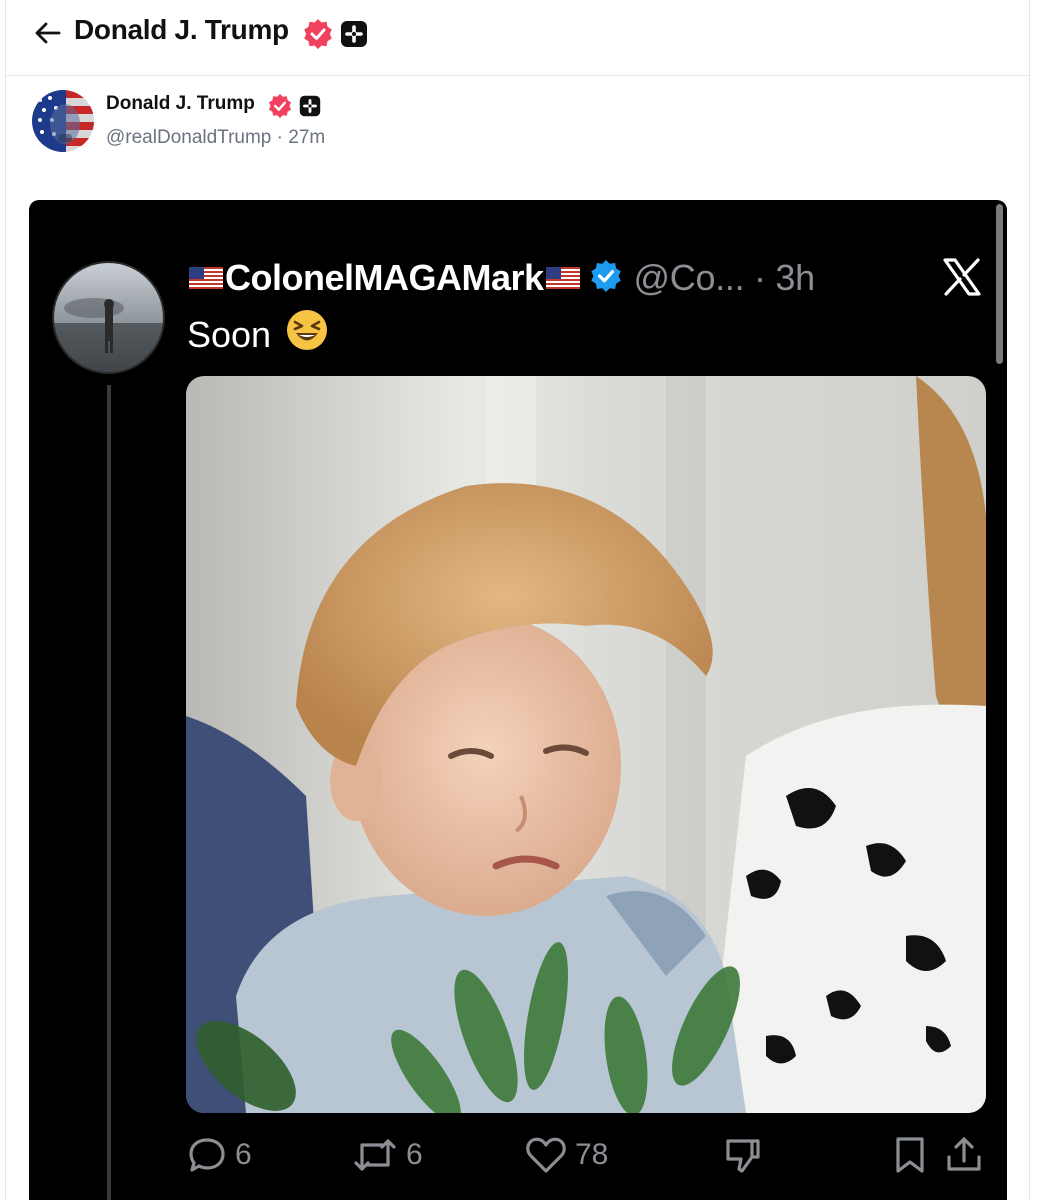  Describe the element at coordinates (724, 277) in the screenshot. I see `embed-handle: @Co... · 3h` at that location.